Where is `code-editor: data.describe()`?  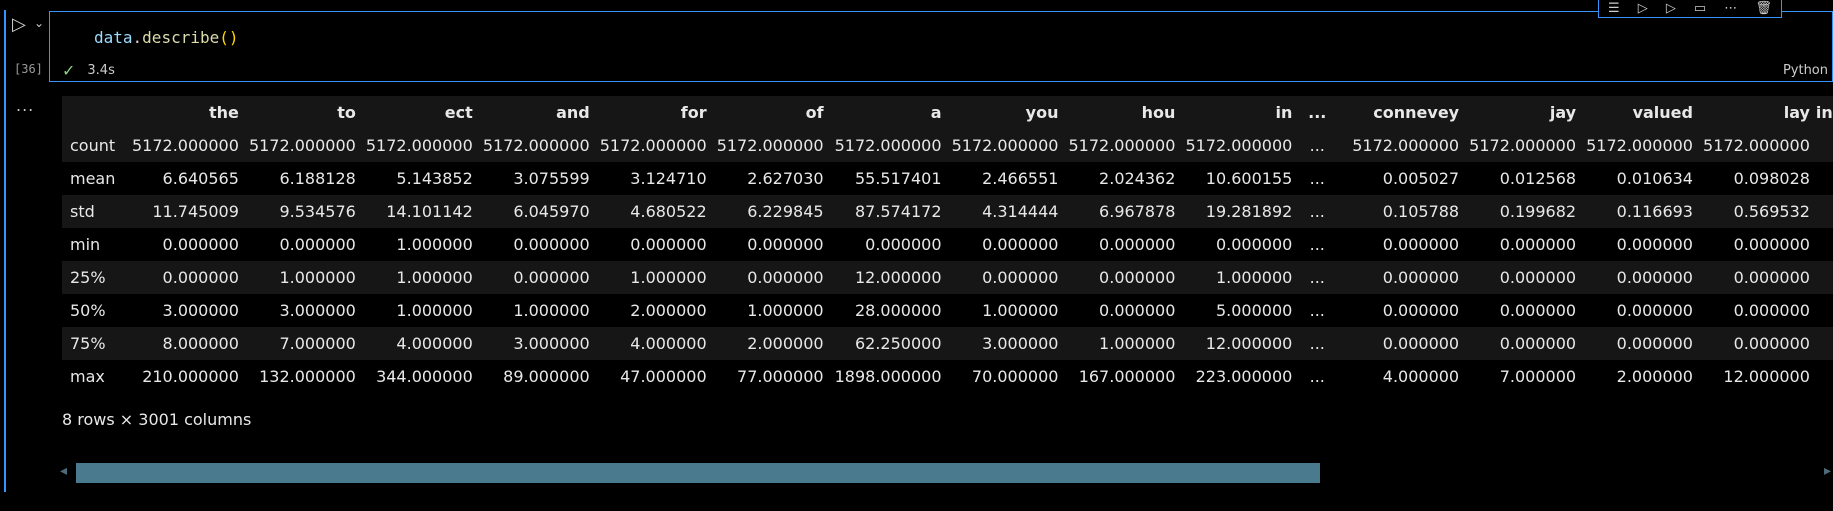
code-editor: data.describe() is located at coordinates (166, 37).